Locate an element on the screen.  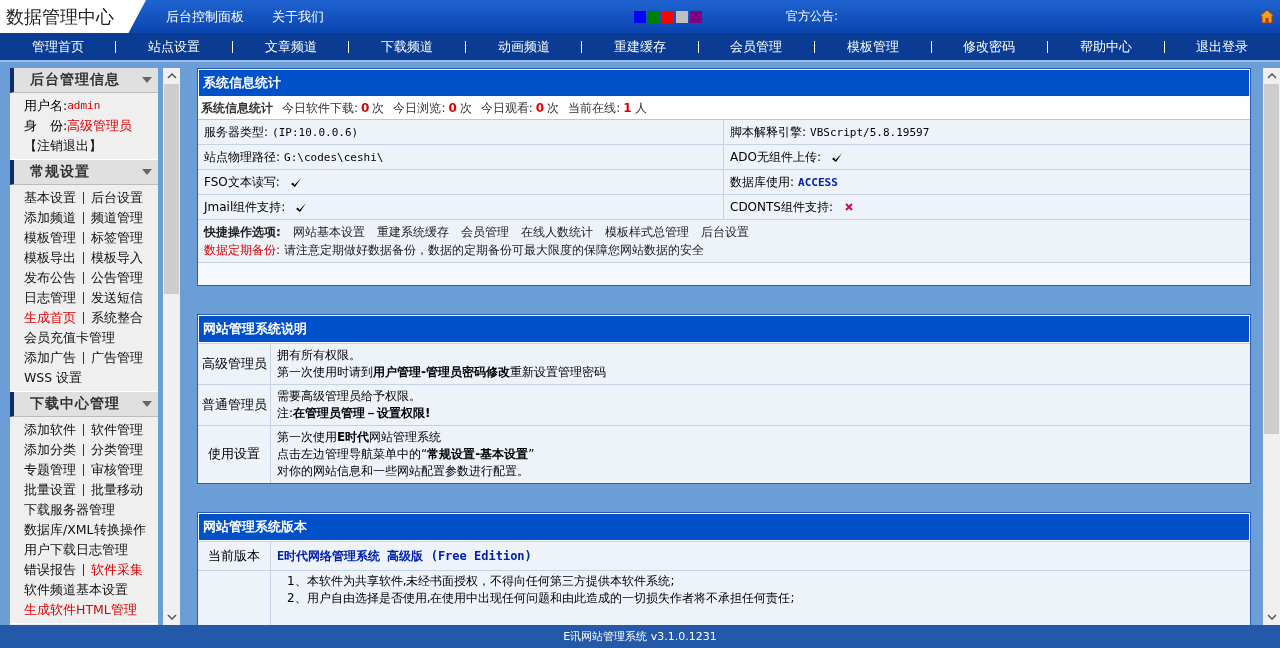
counter-label: 今日软件下载: is located at coordinates (320, 108).